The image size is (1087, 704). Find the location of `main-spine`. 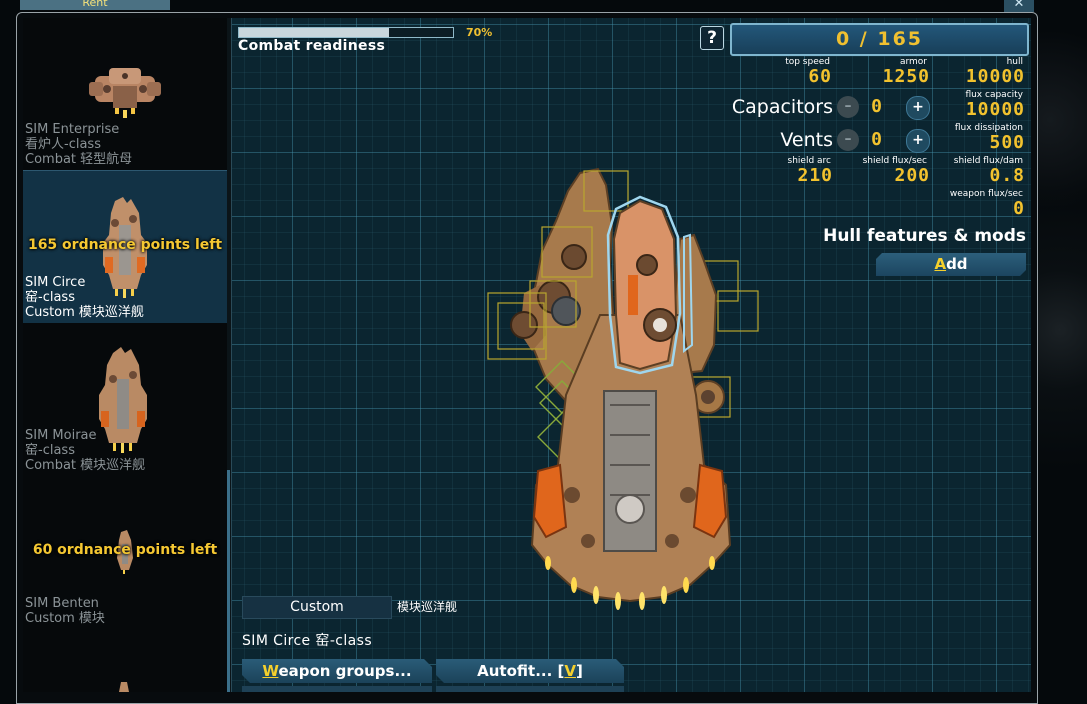

main-spine is located at coordinates (630, 471).